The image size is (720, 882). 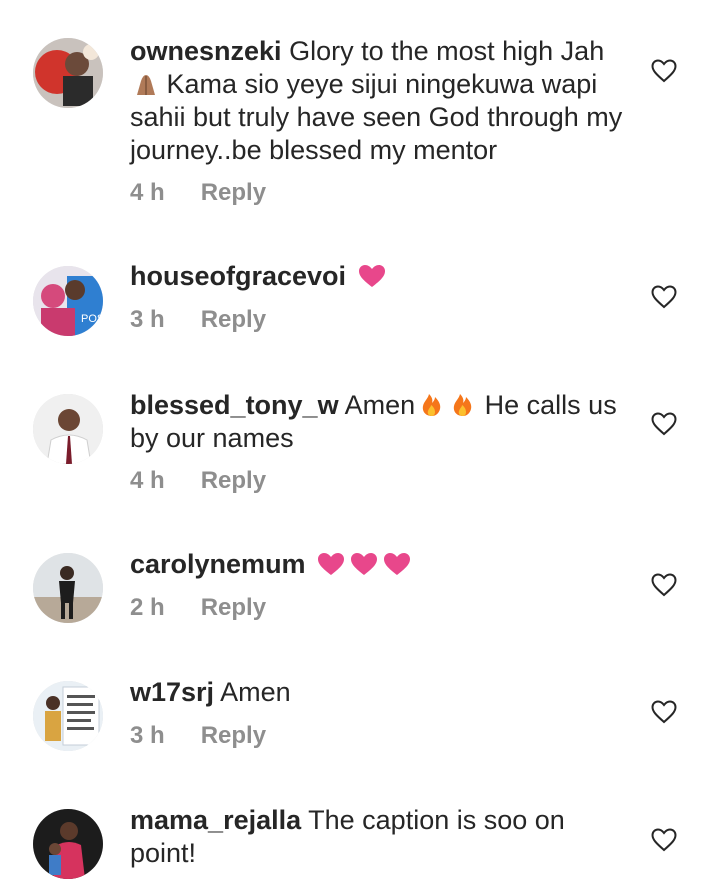 What do you see at coordinates (447, 51) in the screenshot?
I see `comment-message: Glory to the most high Jah` at bounding box center [447, 51].